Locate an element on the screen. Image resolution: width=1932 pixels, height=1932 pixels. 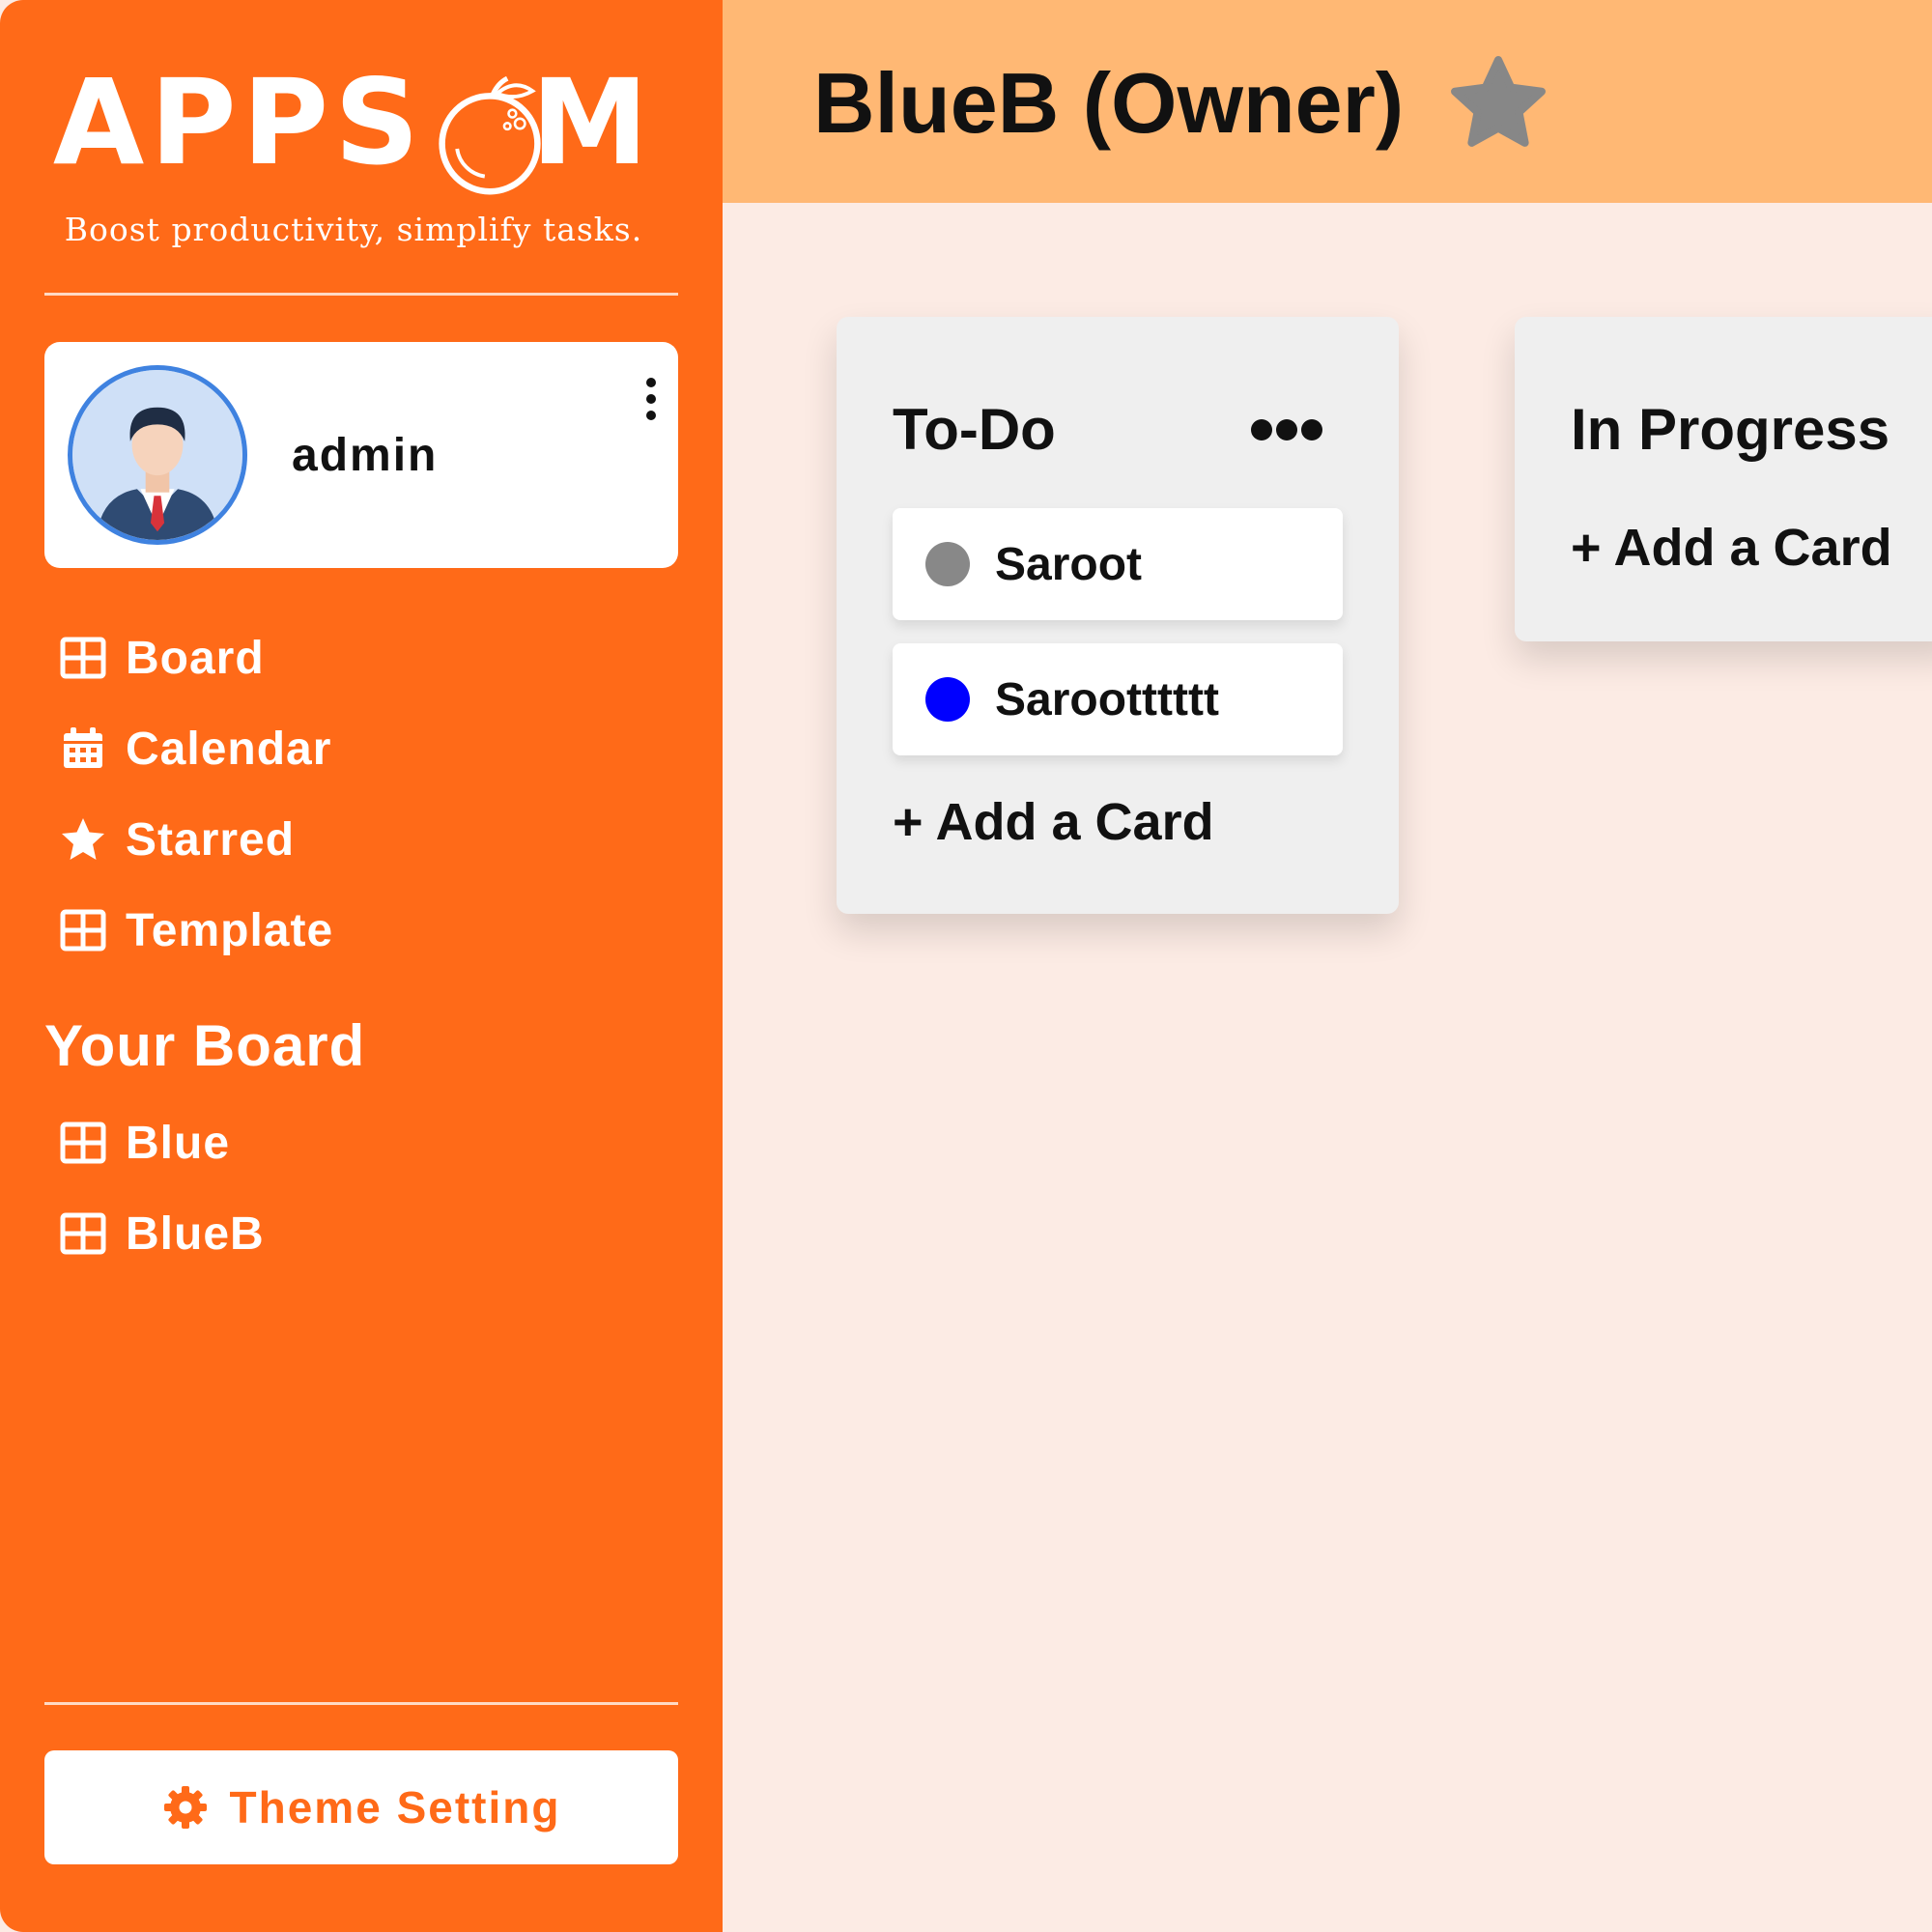
logo-title: APPSOM is located at coordinates (353, 129).